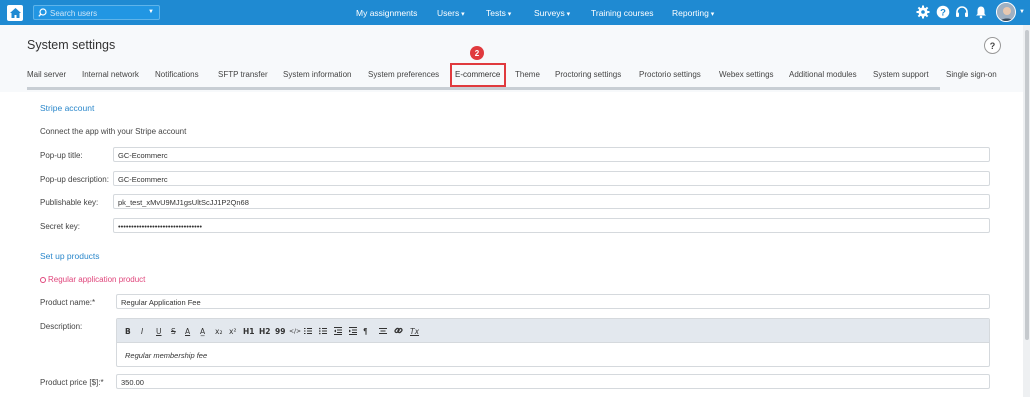  I want to click on tab-sftp-transfer: SFTP transfer, so click(243, 74).